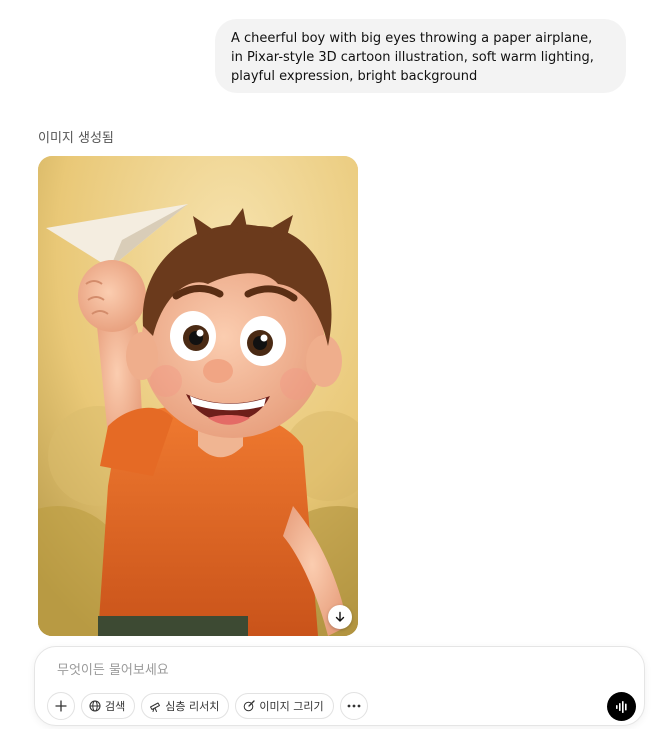  I want to click on add-attachment-button, so click(61, 706).